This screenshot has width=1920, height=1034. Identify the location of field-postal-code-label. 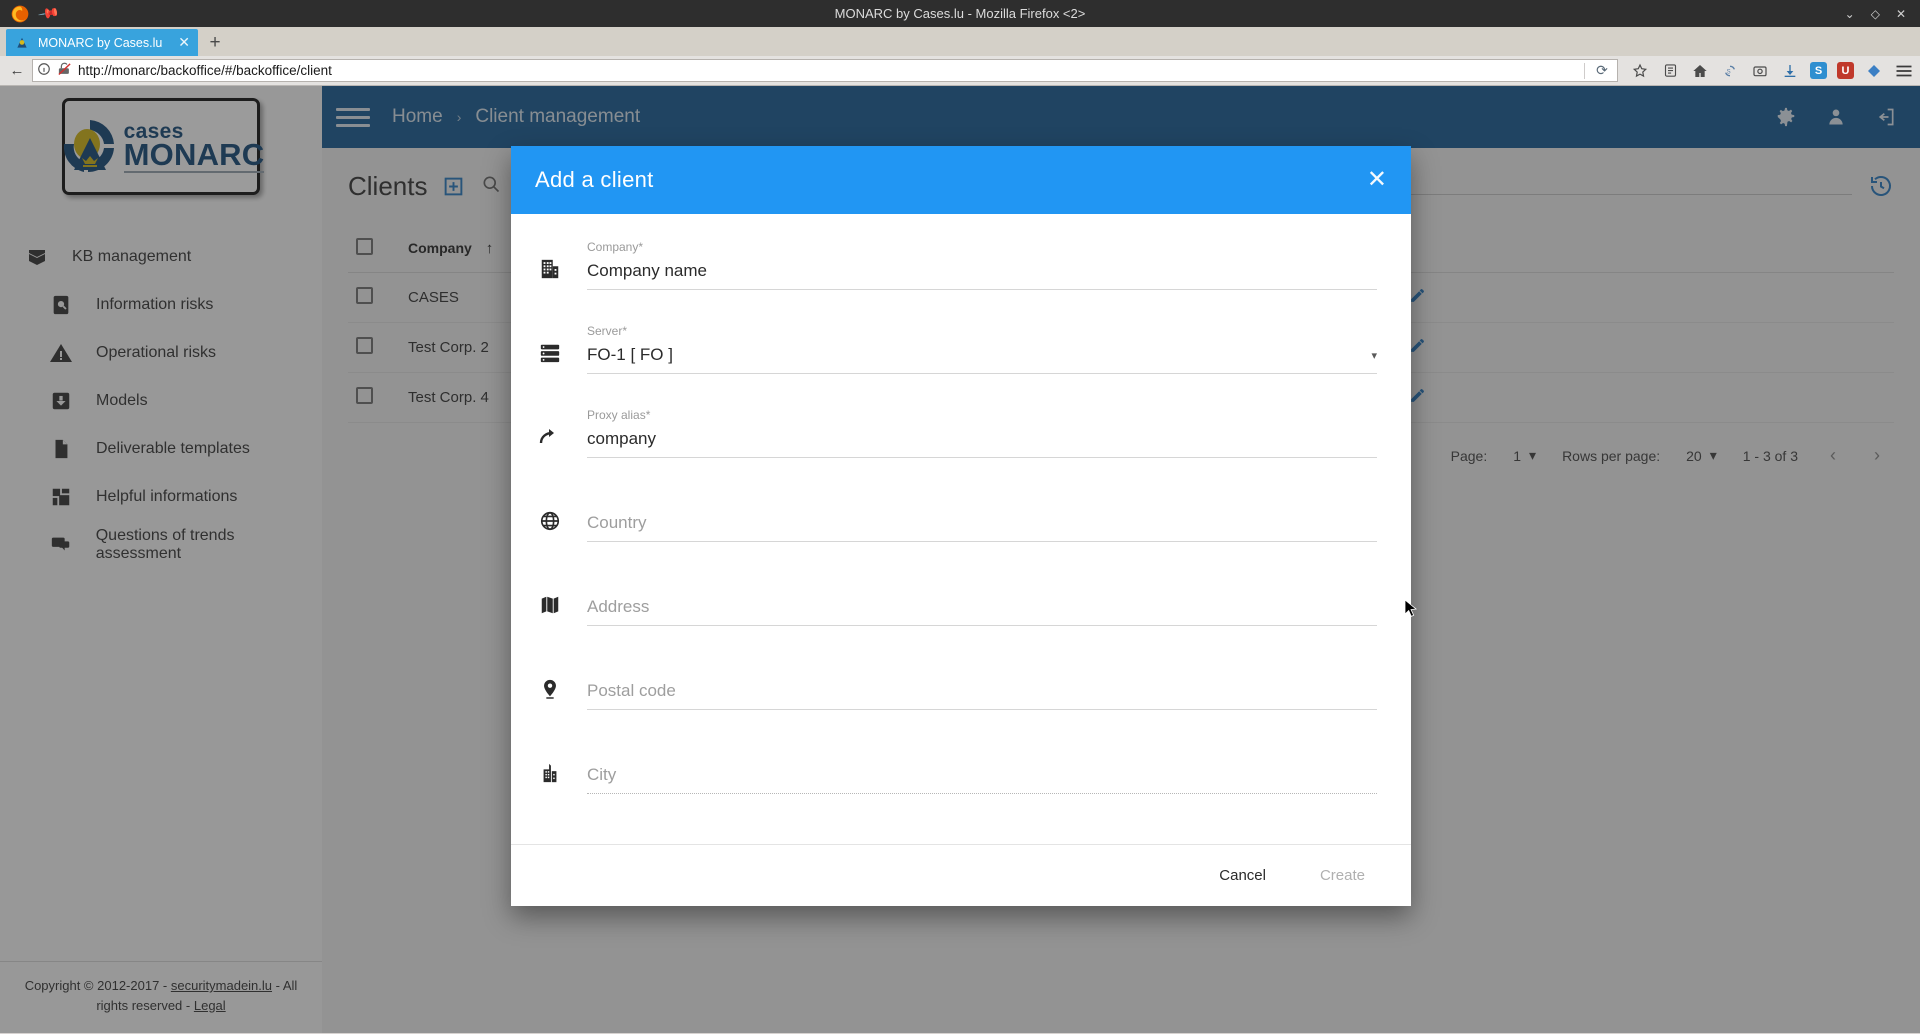
(982, 667).